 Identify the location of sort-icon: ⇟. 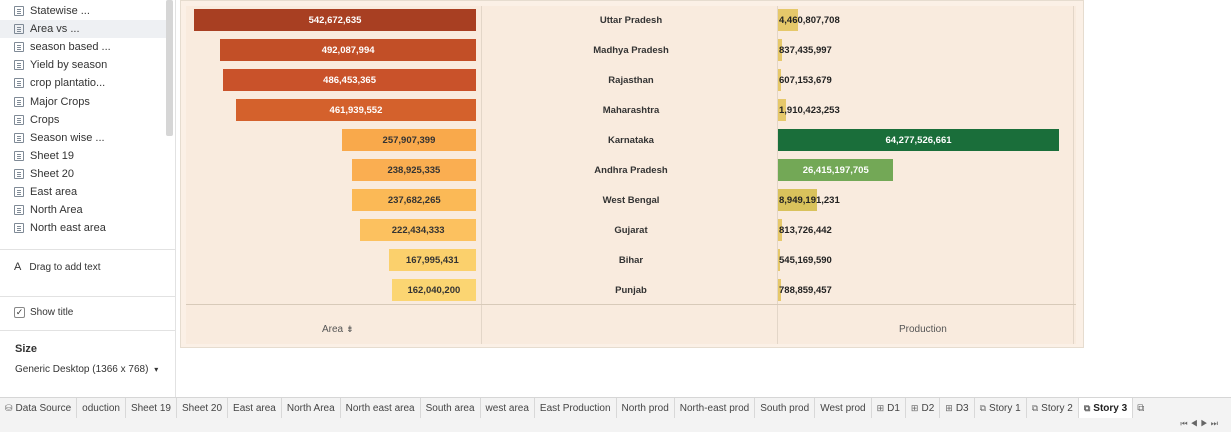
(350, 329).